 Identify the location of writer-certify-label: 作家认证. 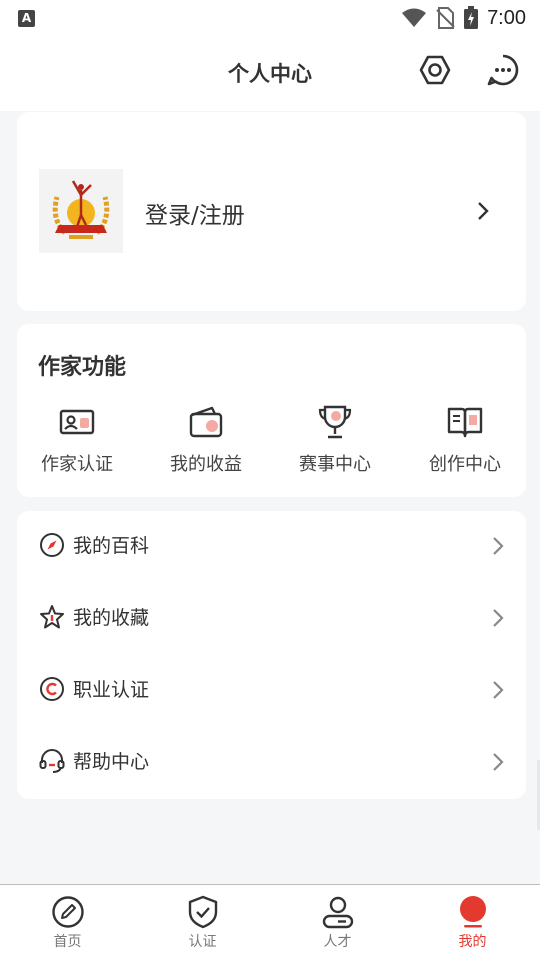
(77, 464).